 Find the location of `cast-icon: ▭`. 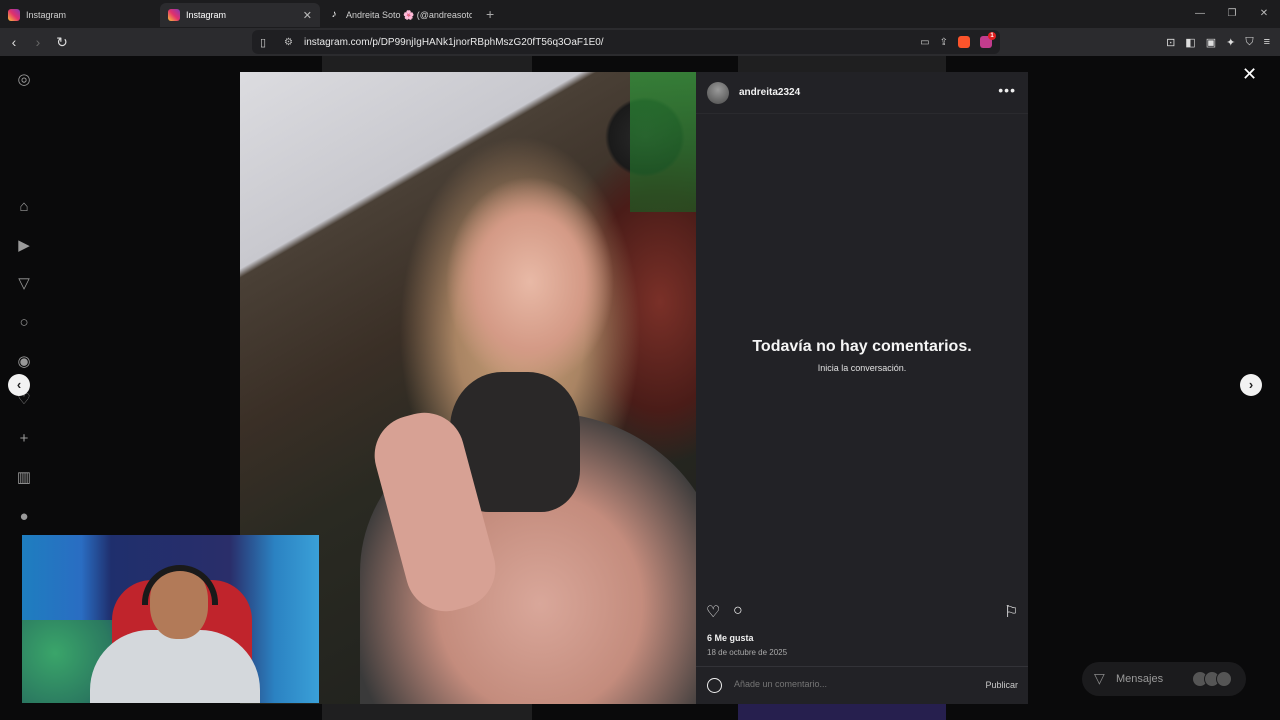

cast-icon: ▭ is located at coordinates (924, 42).